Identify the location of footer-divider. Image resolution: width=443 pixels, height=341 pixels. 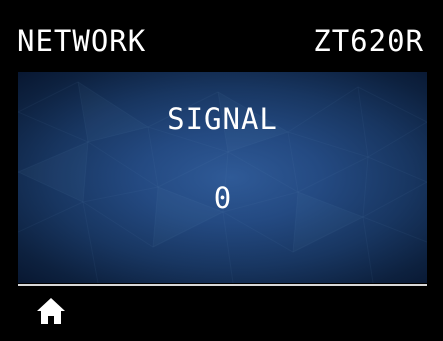
(222, 285).